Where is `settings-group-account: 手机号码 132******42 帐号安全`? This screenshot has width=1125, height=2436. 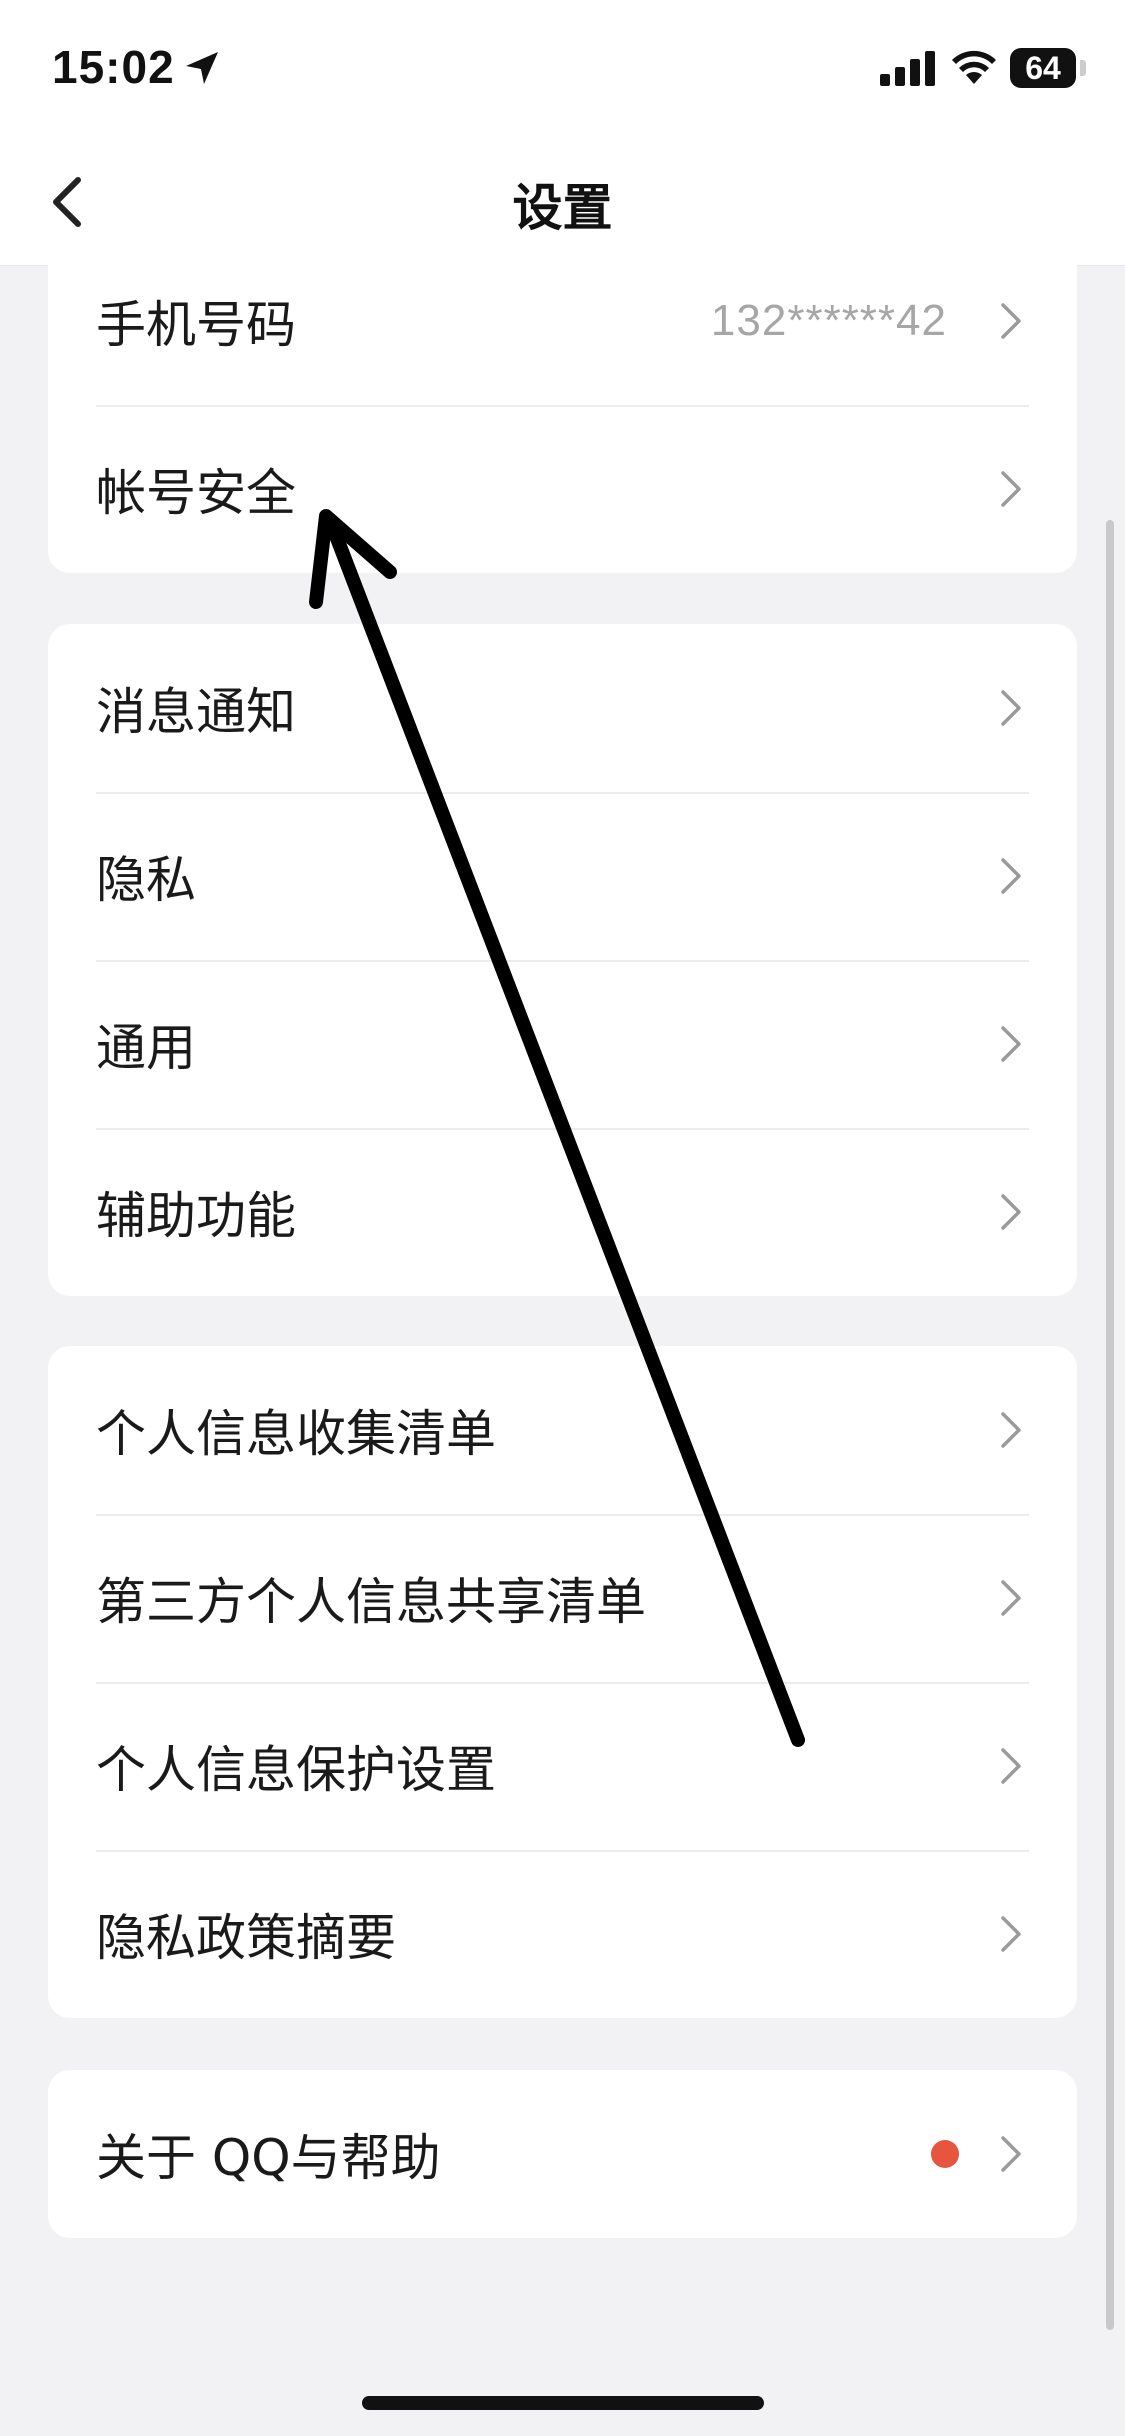 settings-group-account: 手机号码 132******42 帐号安全 is located at coordinates (562, 405).